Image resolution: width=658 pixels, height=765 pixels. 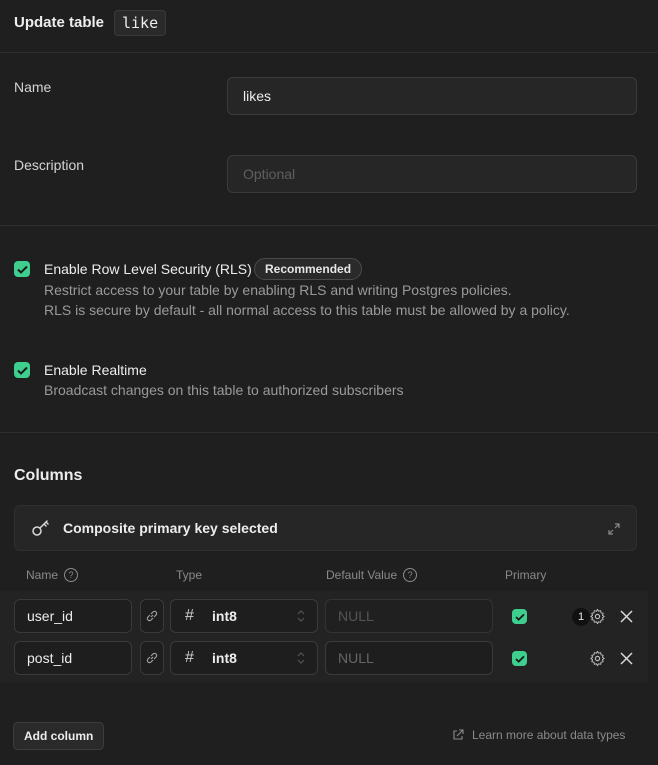 What do you see at coordinates (42, 575) in the screenshot?
I see `header-name-label: Name` at bounding box center [42, 575].